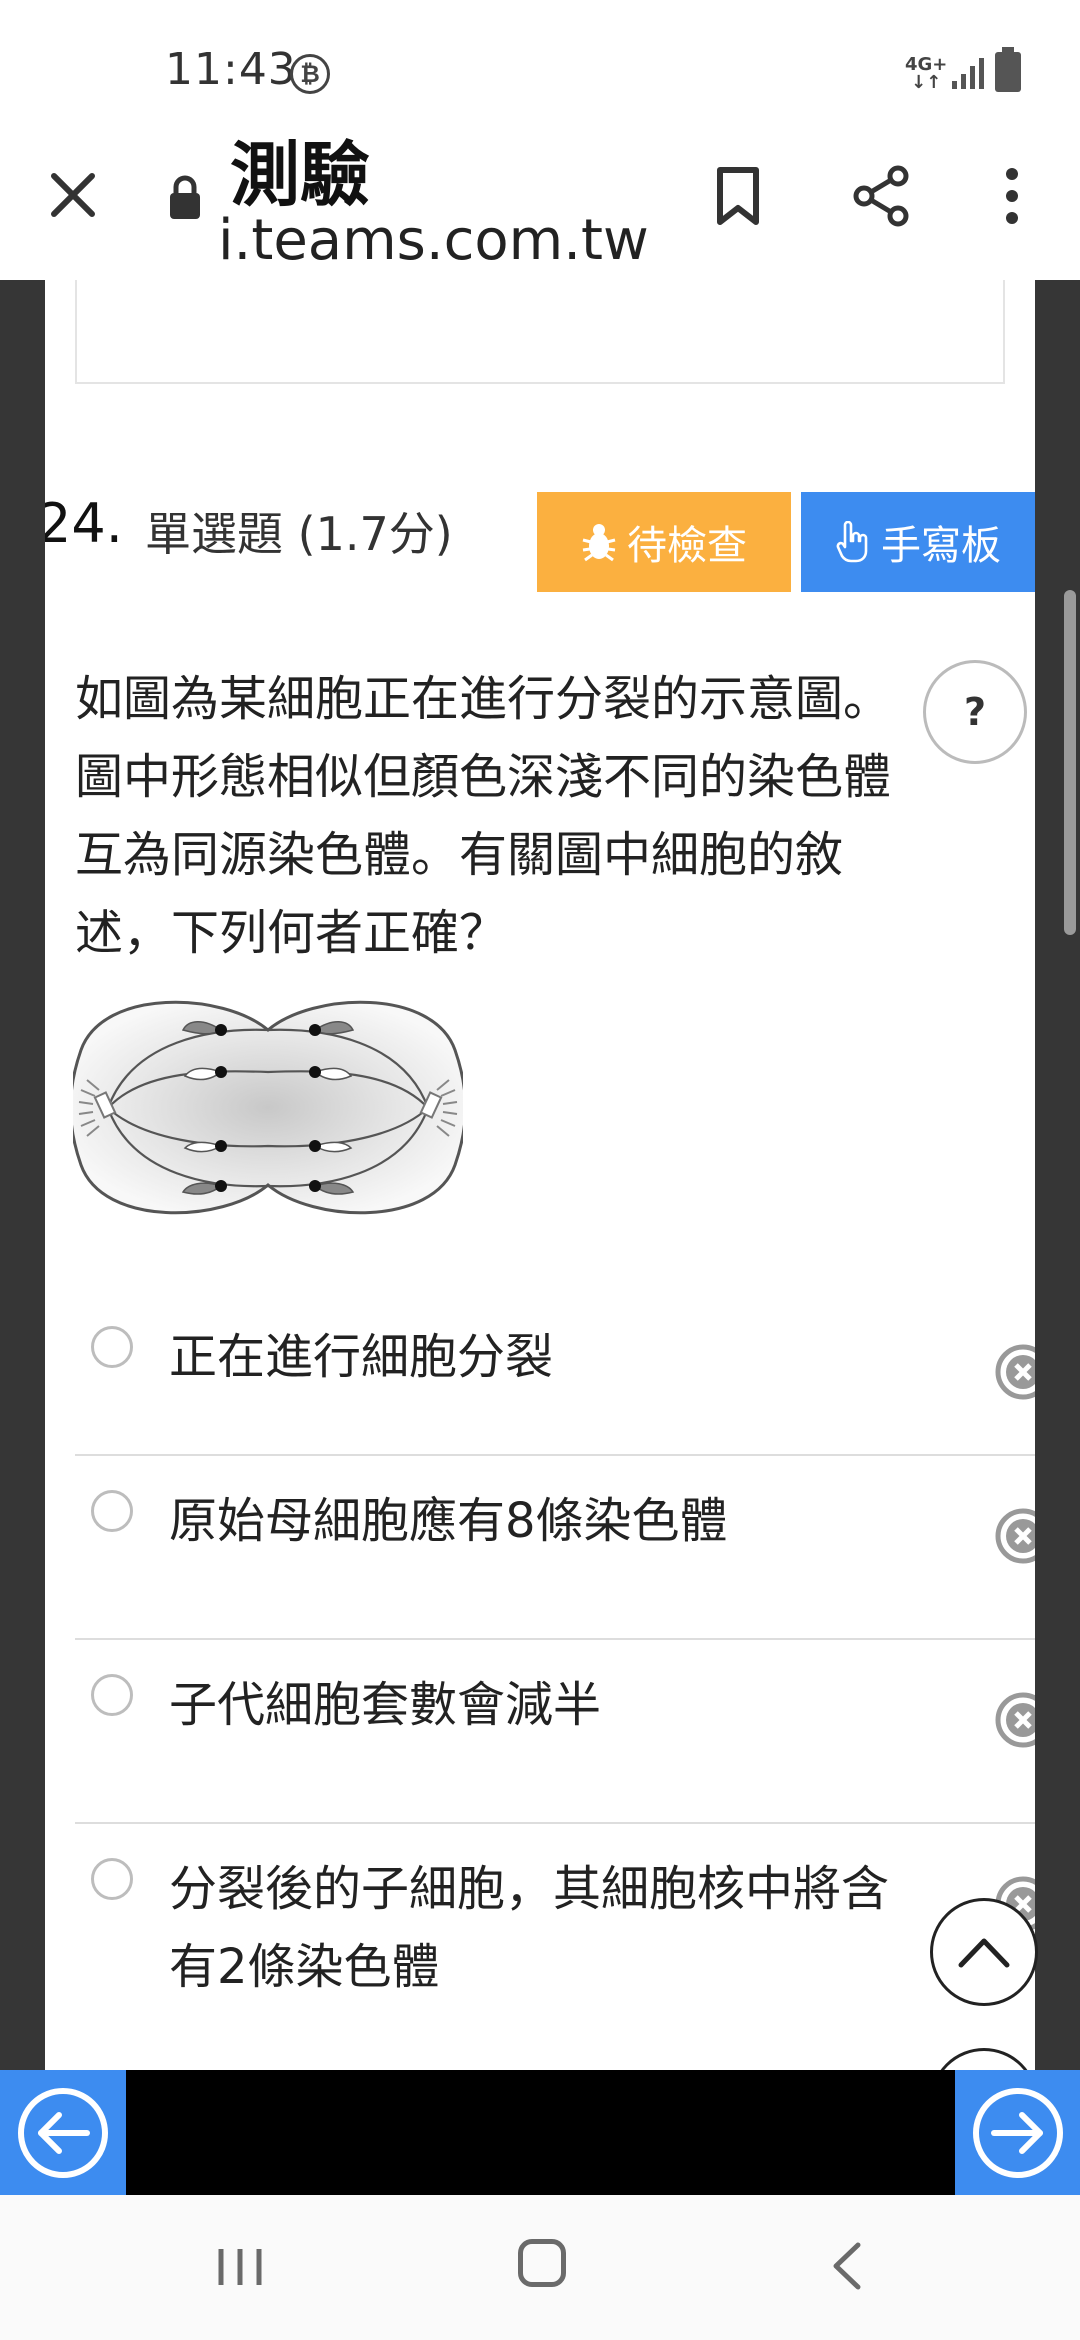  I want to click on pending-check-button: 待檢查, so click(664, 542).